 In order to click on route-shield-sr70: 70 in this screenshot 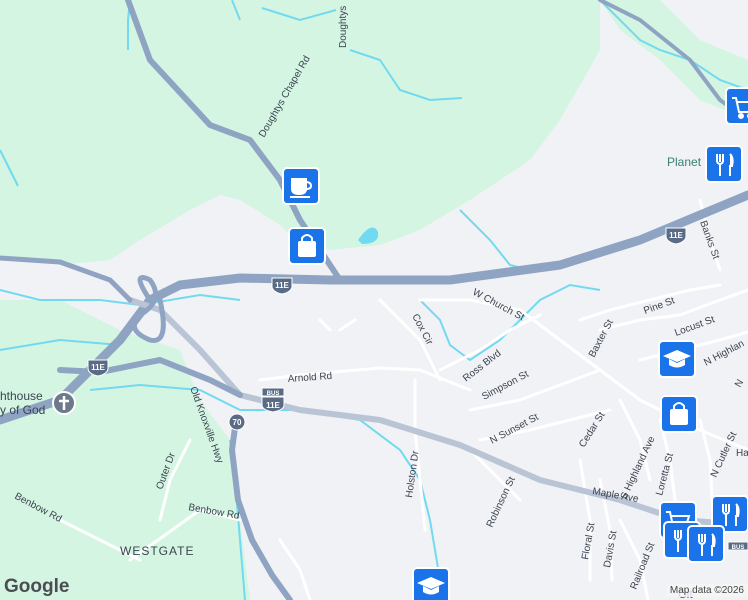, I will do `click(237, 422)`.